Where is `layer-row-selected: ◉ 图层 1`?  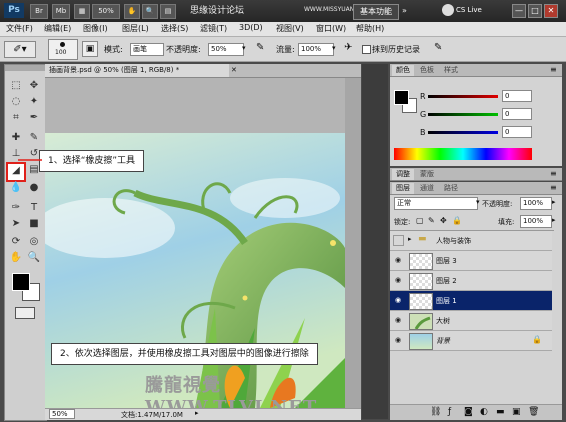
layer-row-selected: ◉ 图层 1 is located at coordinates (471, 301).